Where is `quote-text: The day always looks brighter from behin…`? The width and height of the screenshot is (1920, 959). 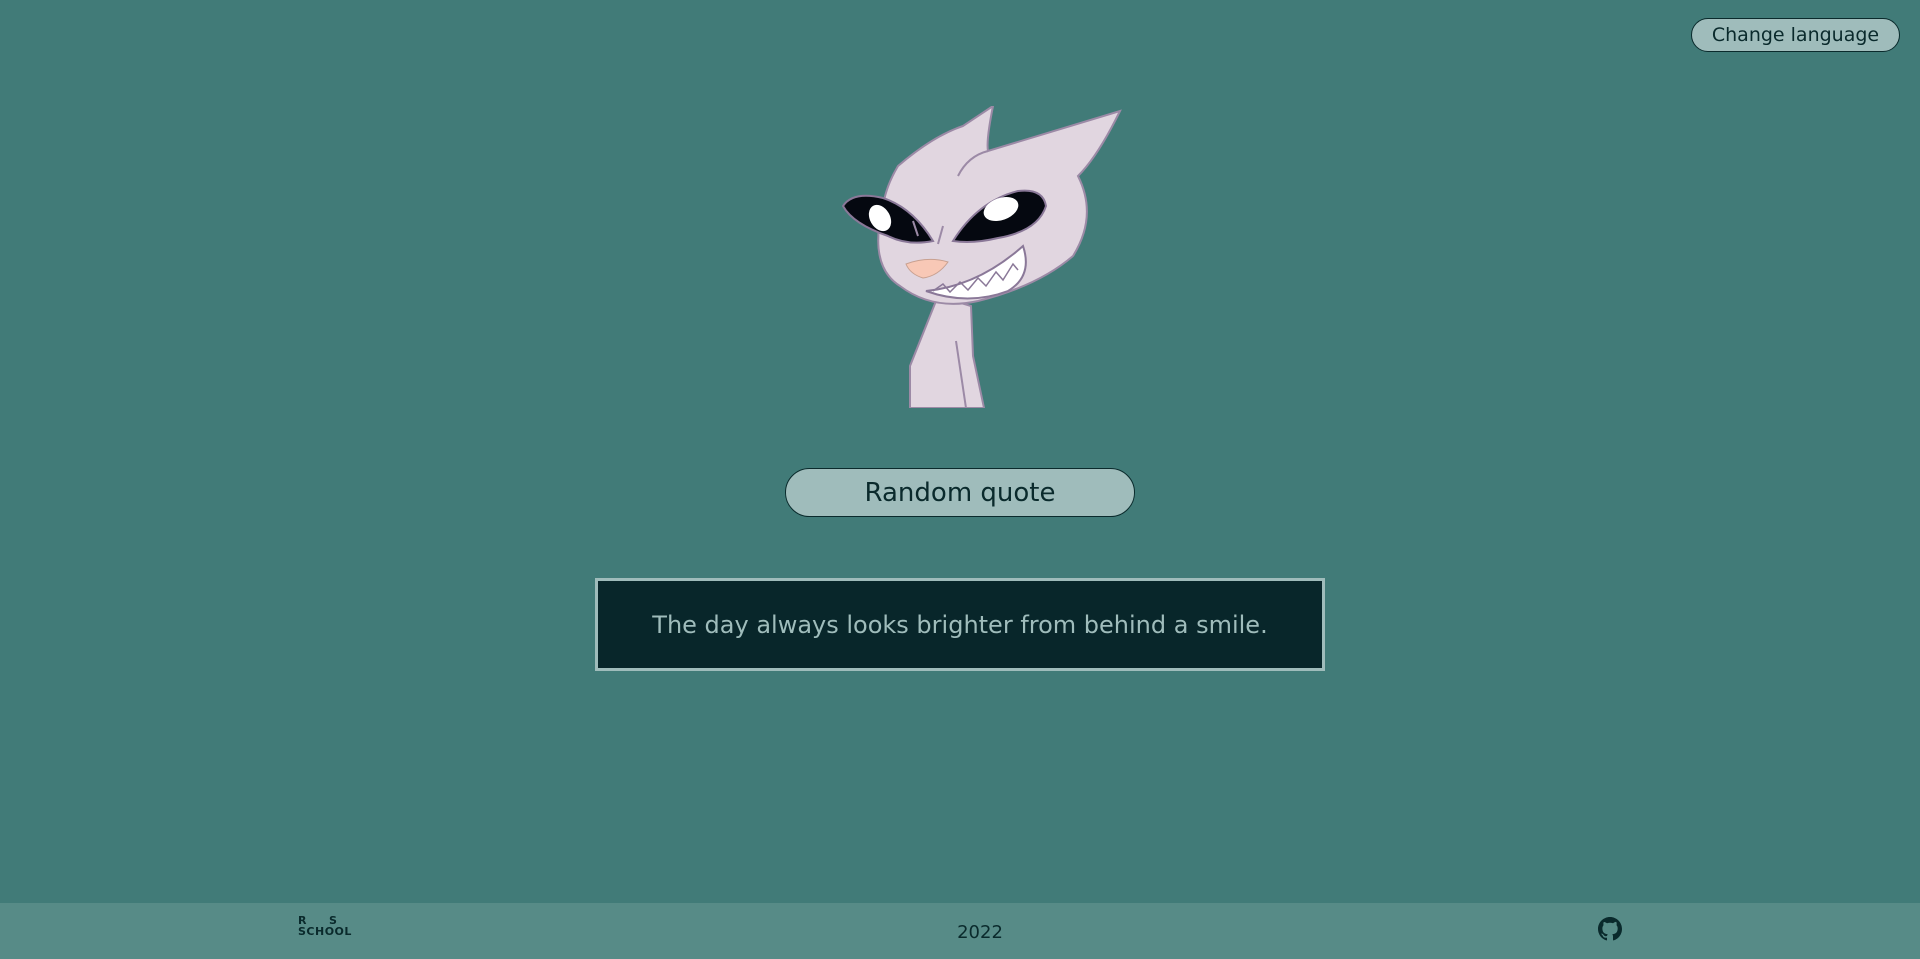 quote-text: The day always looks brighter from behin… is located at coordinates (960, 624).